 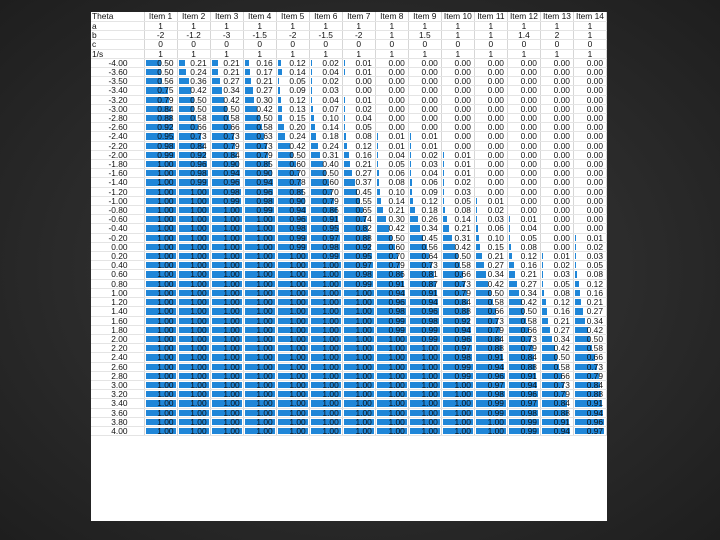 I want to click on parameter-cell: 1.5, so click(x=425, y=35).